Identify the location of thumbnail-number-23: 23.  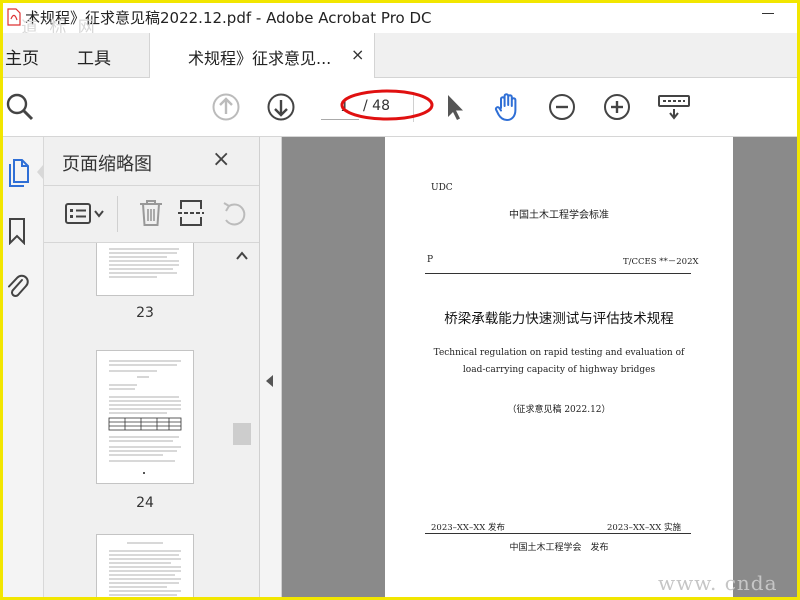
(145, 313).